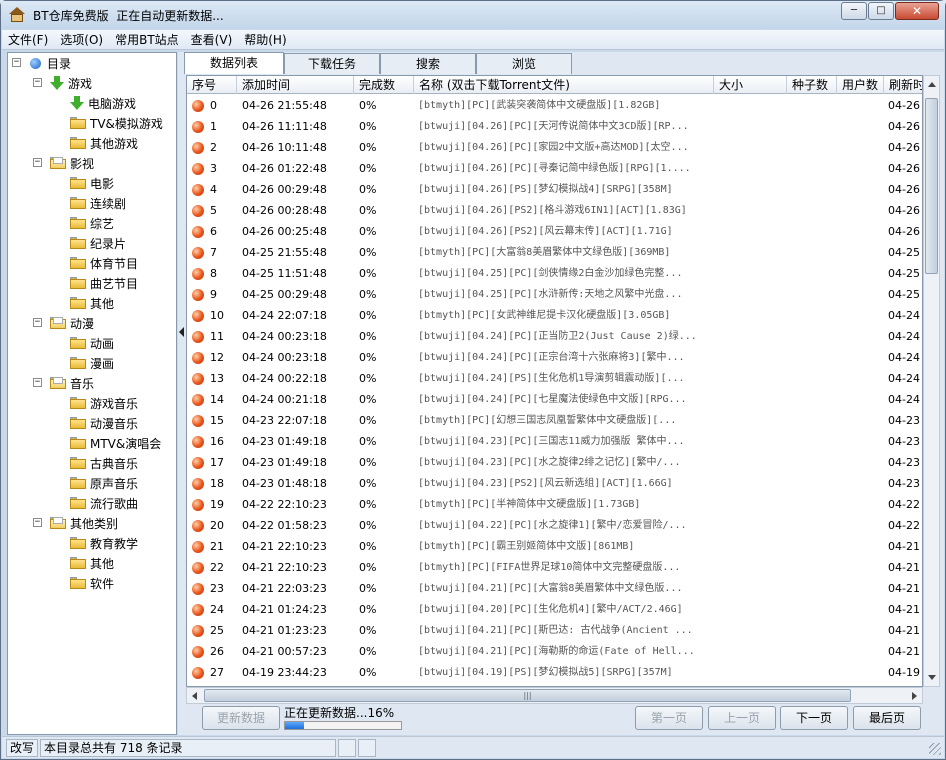 The height and width of the screenshot is (760, 946). I want to click on tree-item: 教育教学, so click(73, 543).